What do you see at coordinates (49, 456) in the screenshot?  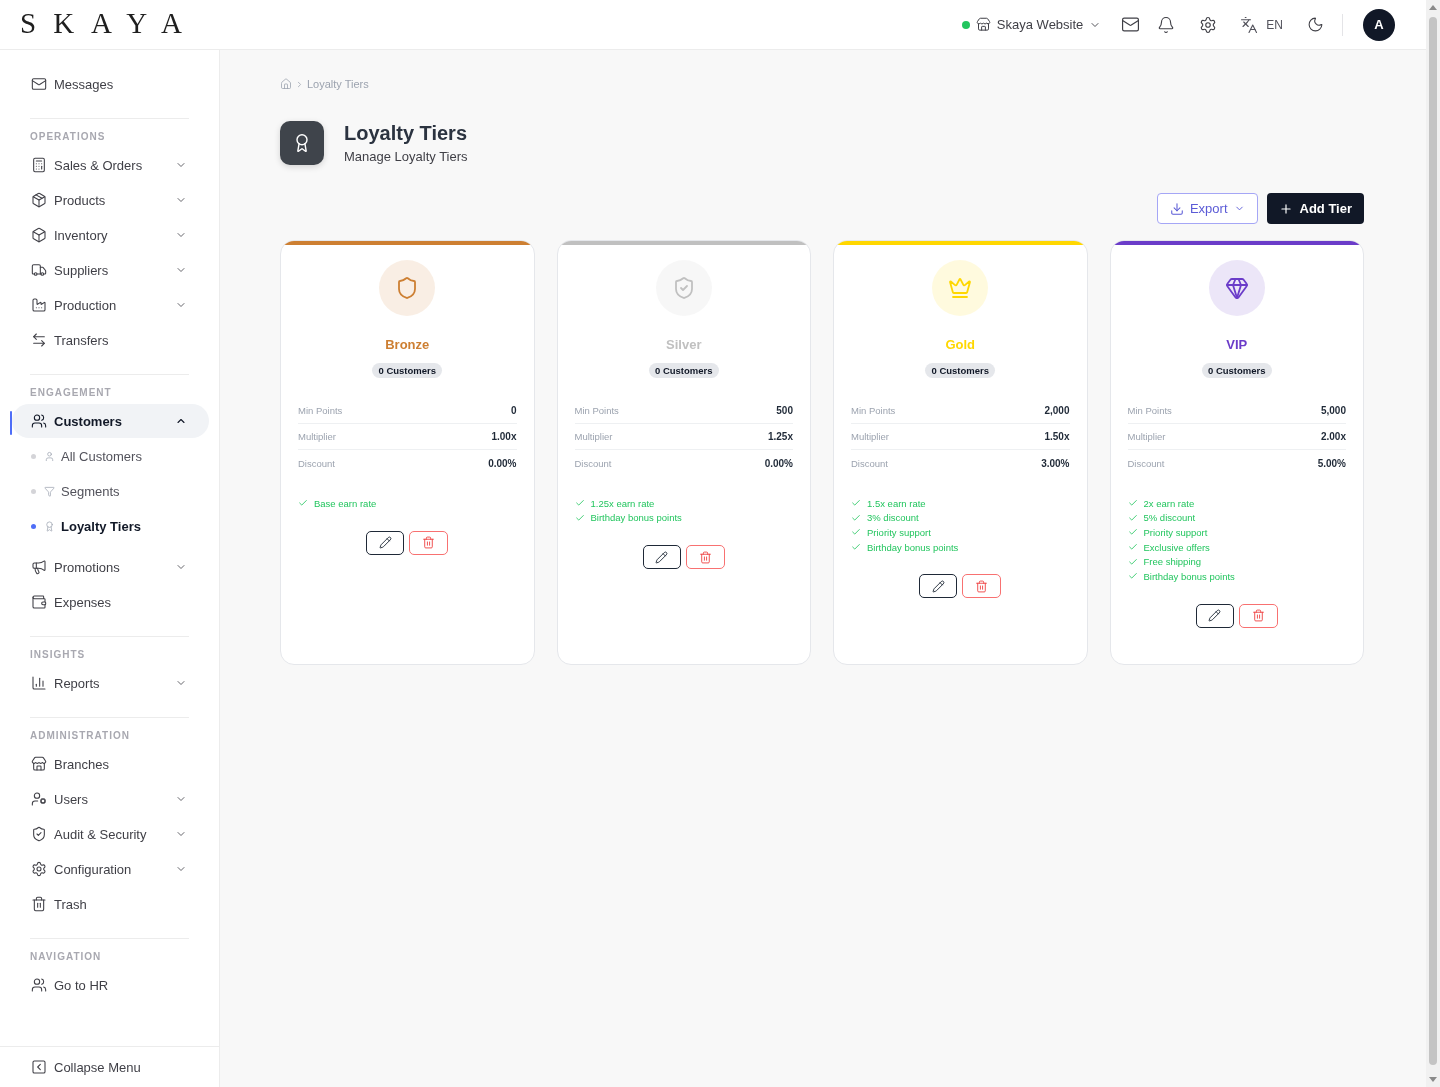 I see `user-icon` at bounding box center [49, 456].